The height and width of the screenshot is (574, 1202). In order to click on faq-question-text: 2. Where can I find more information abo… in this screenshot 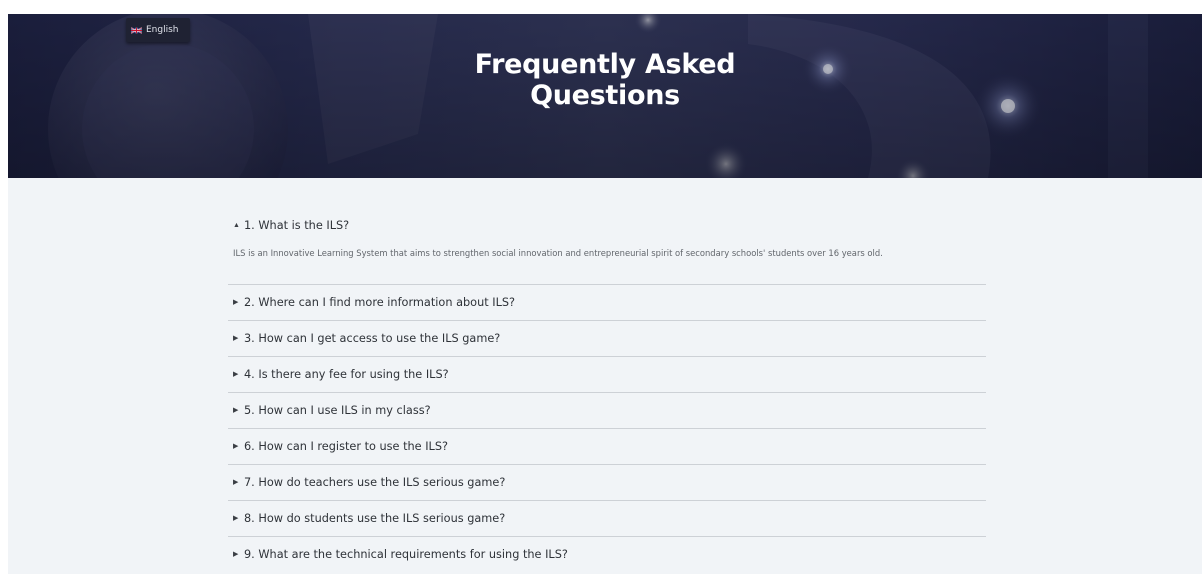, I will do `click(380, 302)`.